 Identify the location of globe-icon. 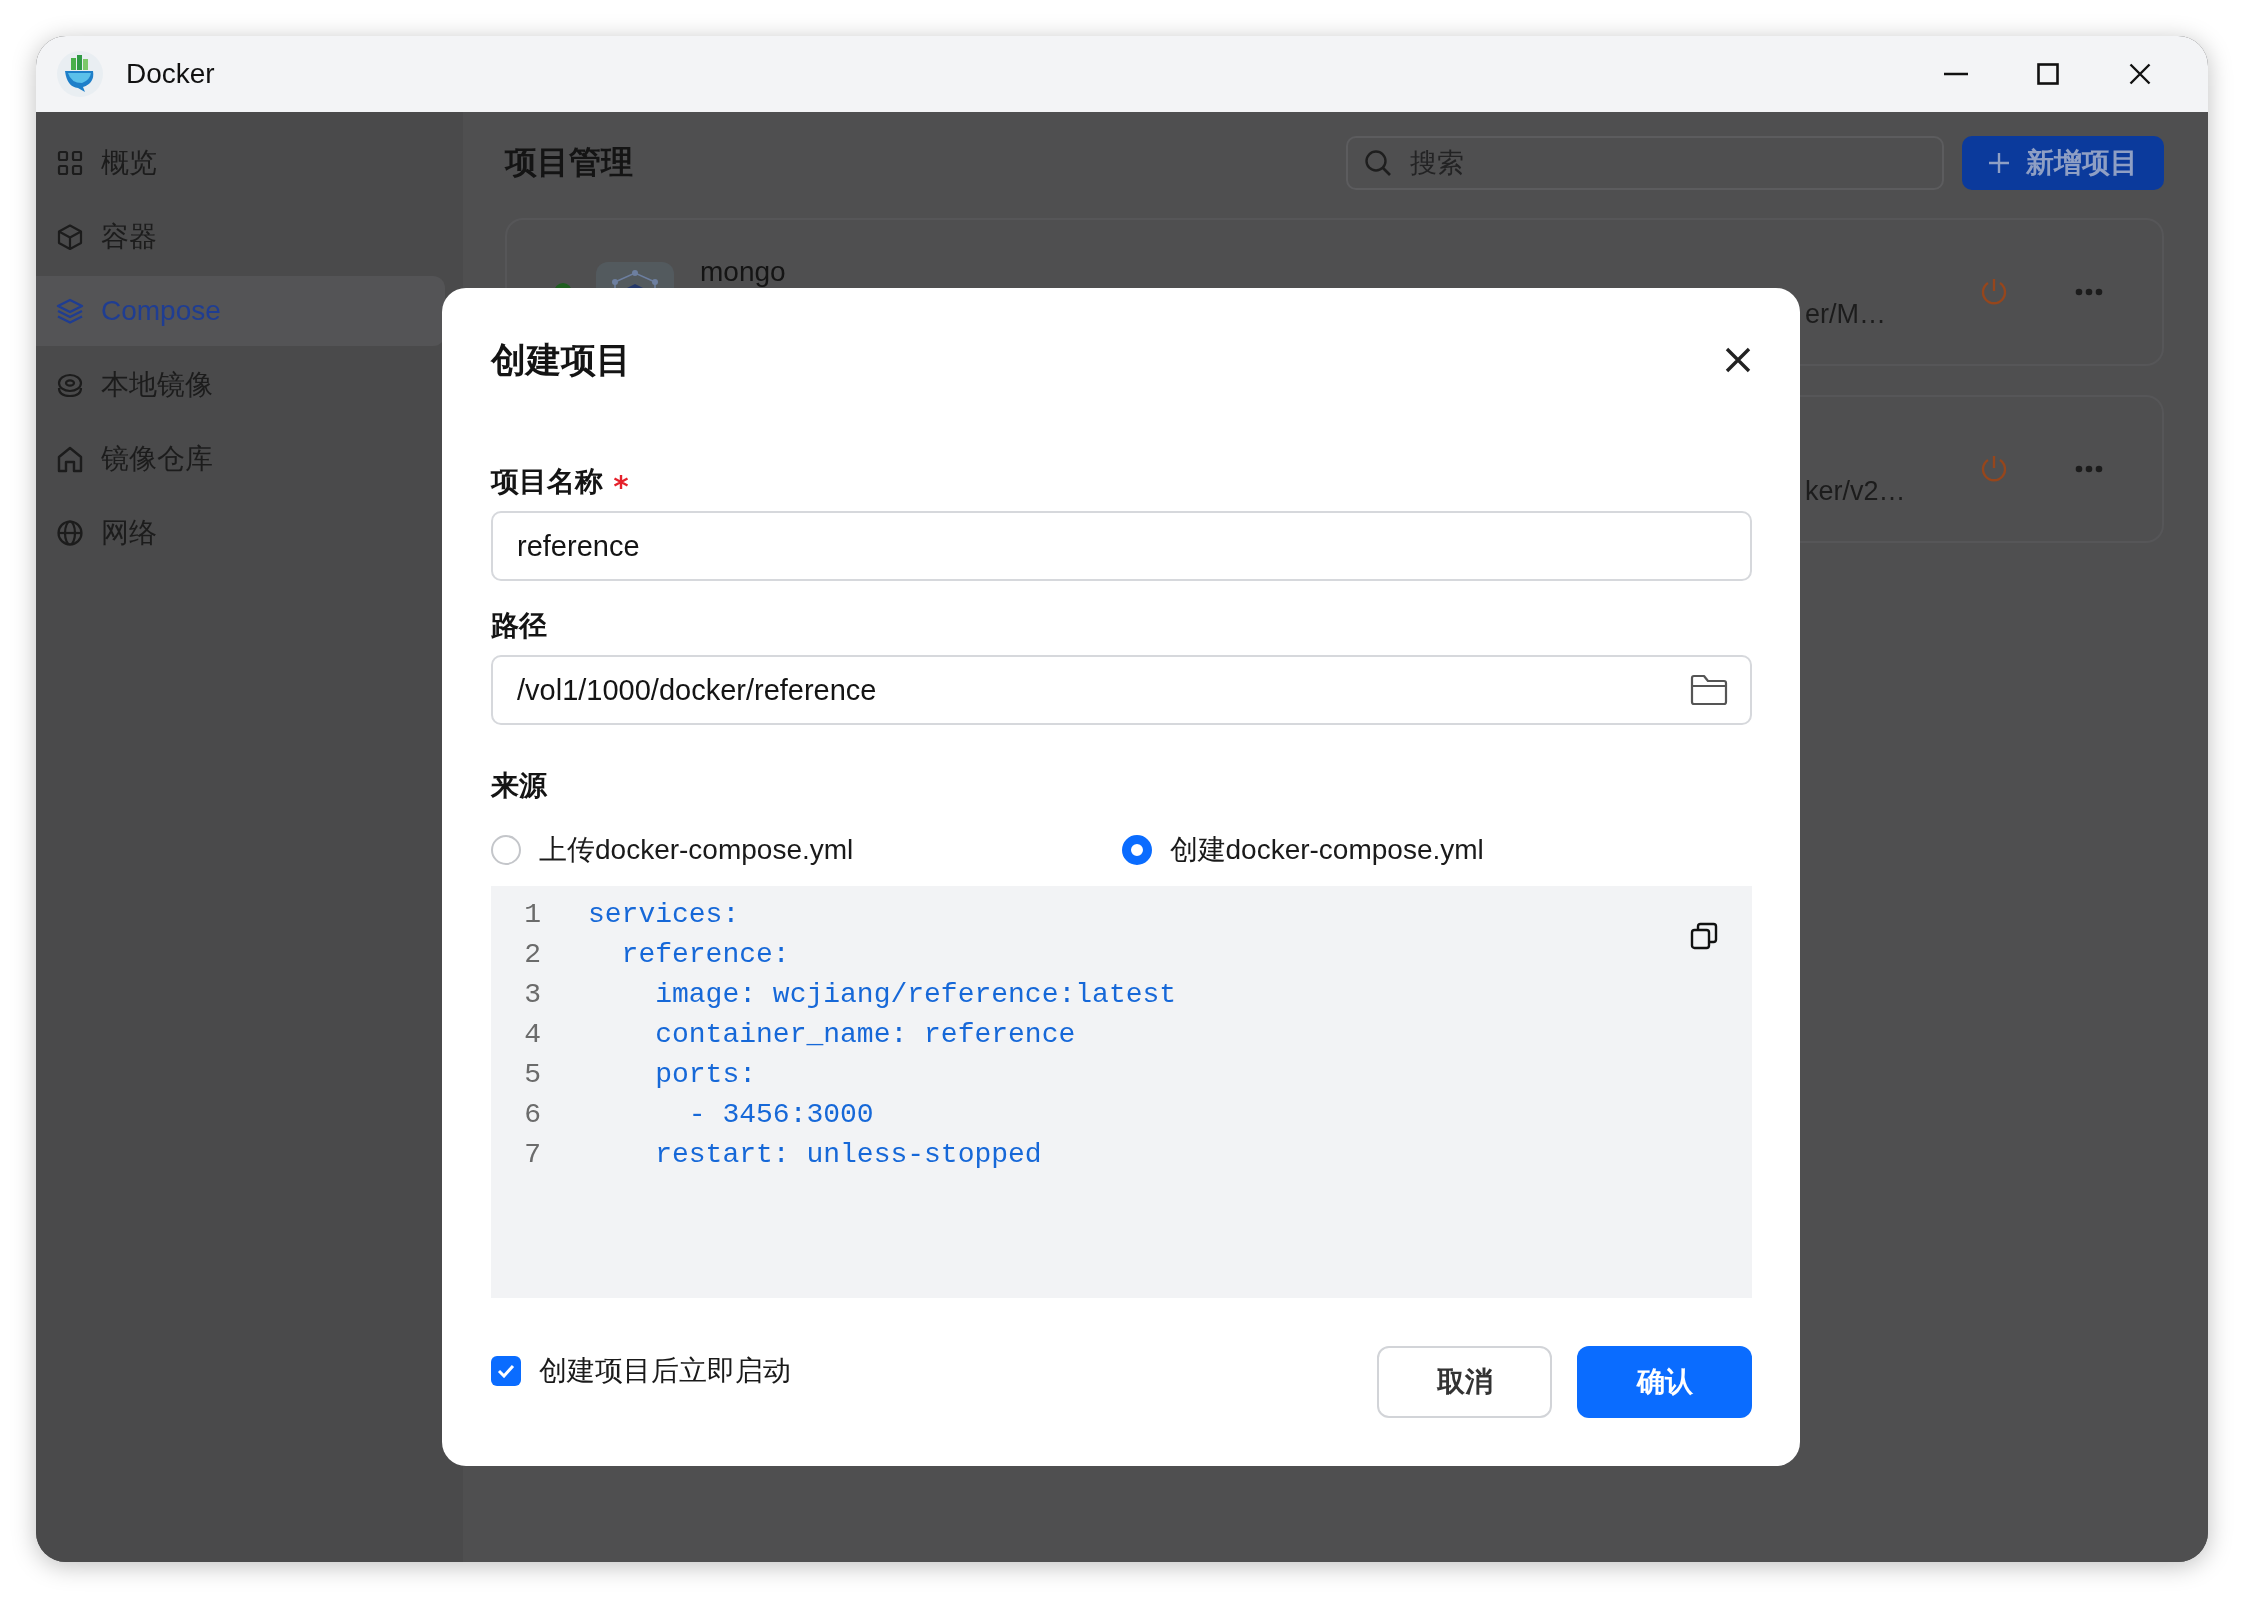
(70, 533).